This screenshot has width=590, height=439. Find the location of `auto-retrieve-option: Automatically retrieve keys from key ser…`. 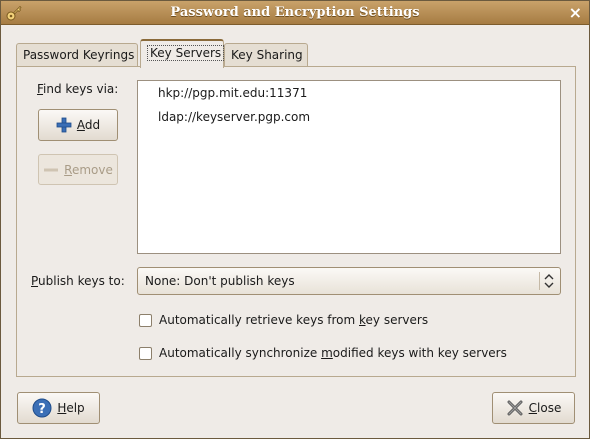

auto-retrieve-option: Automatically retrieve keys from key ser… is located at coordinates (283, 320).